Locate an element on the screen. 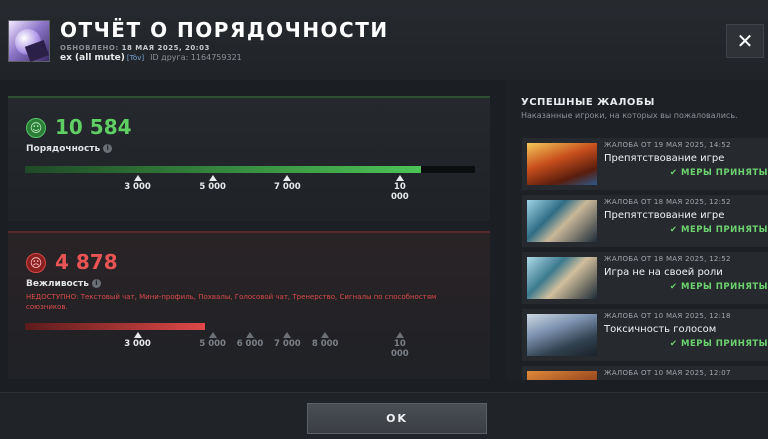 The image size is (768, 439). ok-button: OK is located at coordinates (397, 418).